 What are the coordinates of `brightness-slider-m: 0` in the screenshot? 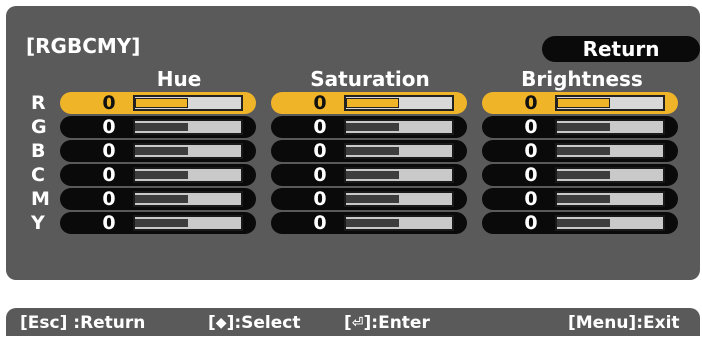 It's located at (580, 199).